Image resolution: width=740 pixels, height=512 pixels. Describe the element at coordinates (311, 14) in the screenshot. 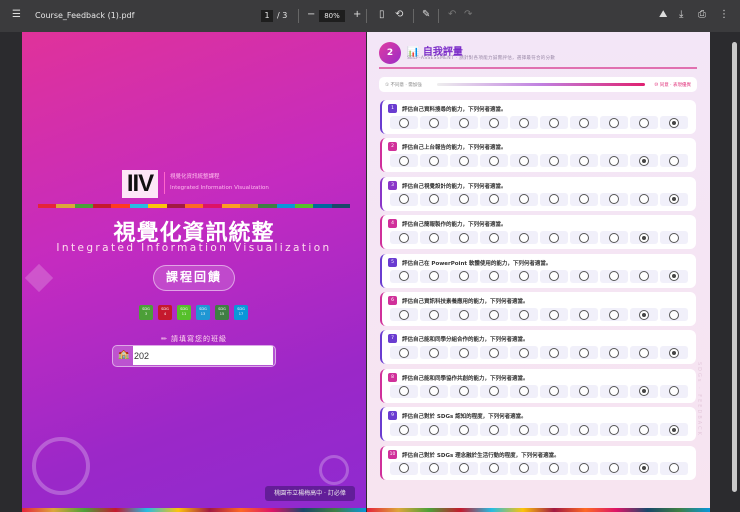

I see `zoom-out-icon: −` at that location.